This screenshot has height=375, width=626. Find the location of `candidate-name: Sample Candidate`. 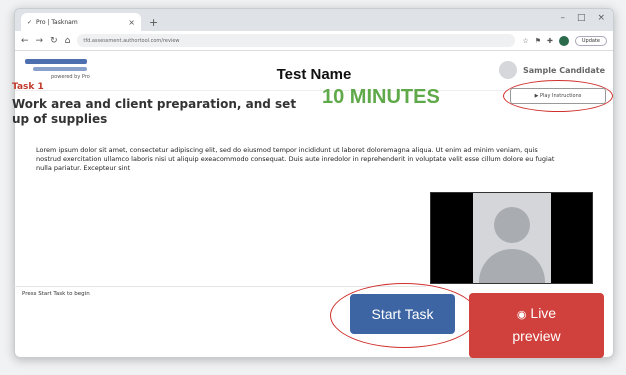

candidate-name: Sample Candidate is located at coordinates (564, 70).